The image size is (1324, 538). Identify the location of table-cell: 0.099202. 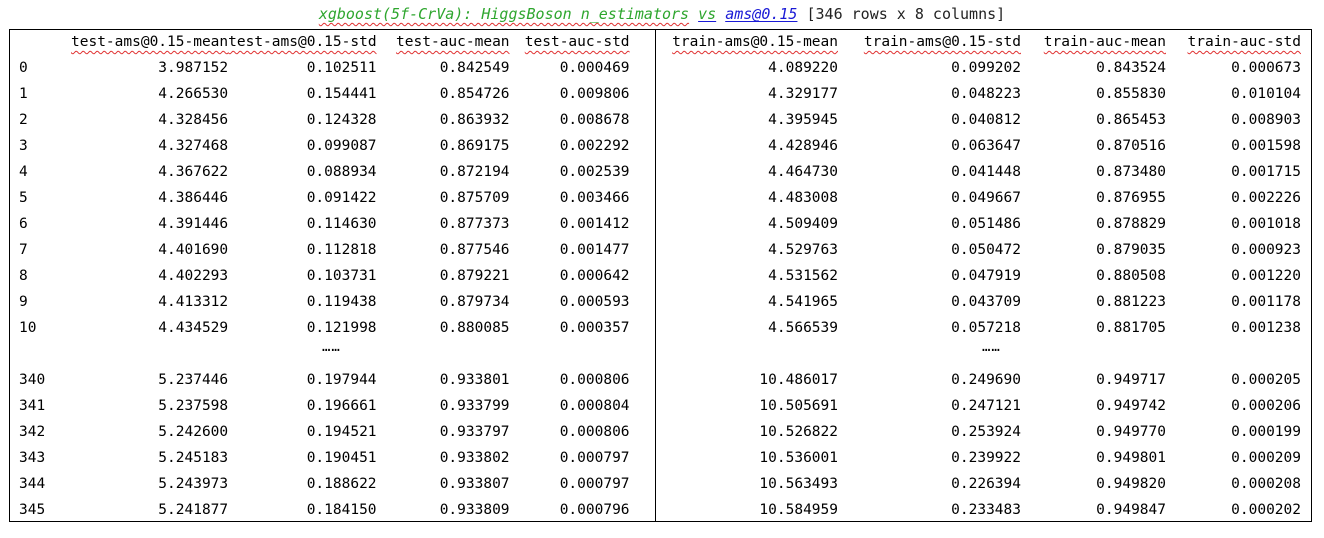
(986, 68).